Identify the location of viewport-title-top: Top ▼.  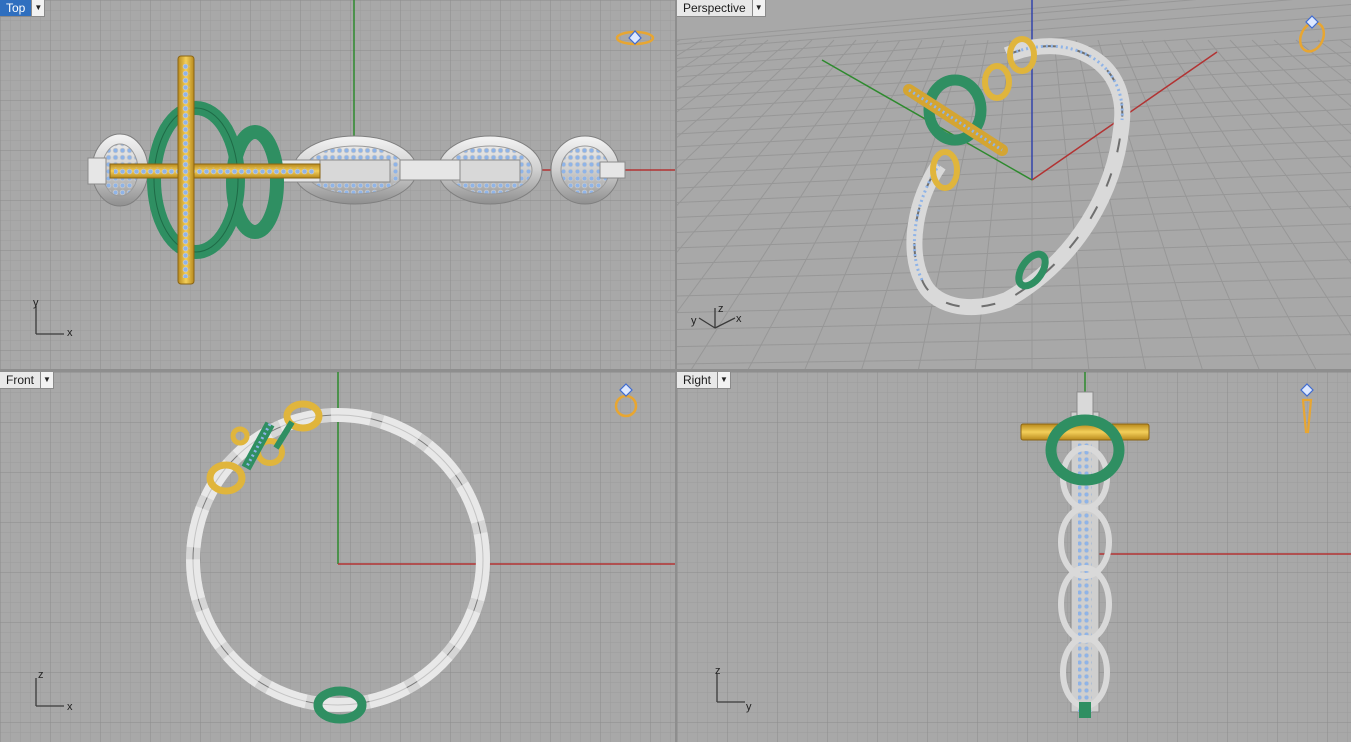
(23, 8).